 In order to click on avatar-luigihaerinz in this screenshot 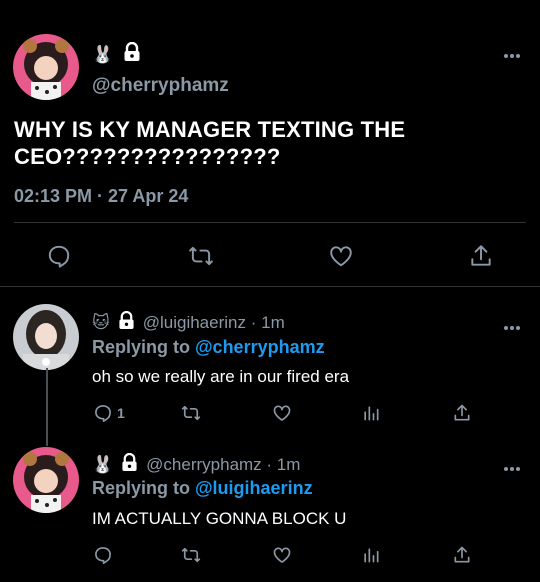, I will do `click(46, 337)`.